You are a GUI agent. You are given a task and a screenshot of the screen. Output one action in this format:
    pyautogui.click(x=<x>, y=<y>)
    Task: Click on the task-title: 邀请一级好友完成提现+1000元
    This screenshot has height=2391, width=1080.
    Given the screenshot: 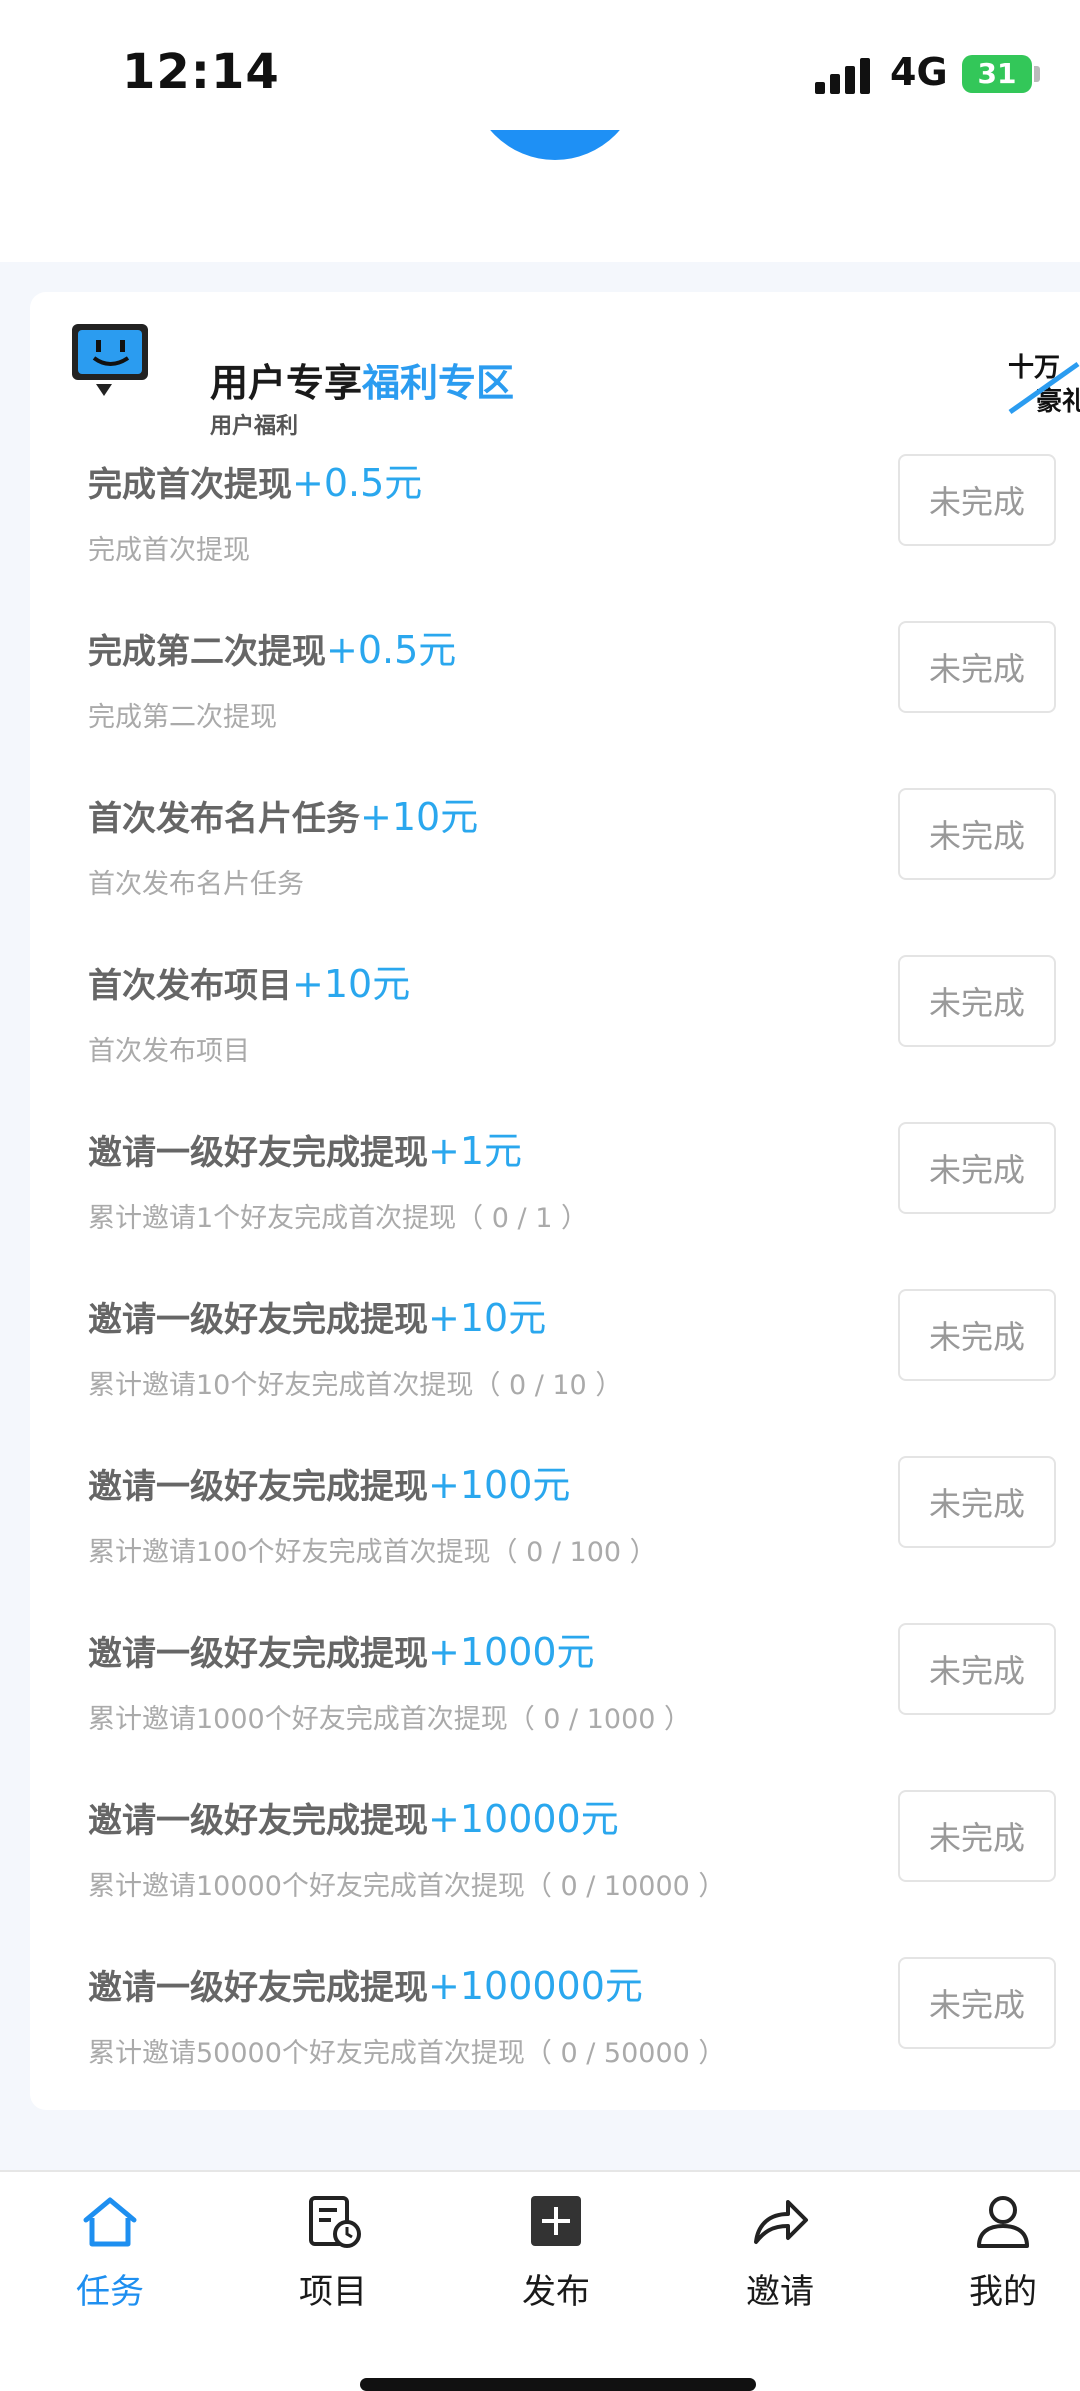 What is the action you would take?
    pyautogui.click(x=341, y=1652)
    